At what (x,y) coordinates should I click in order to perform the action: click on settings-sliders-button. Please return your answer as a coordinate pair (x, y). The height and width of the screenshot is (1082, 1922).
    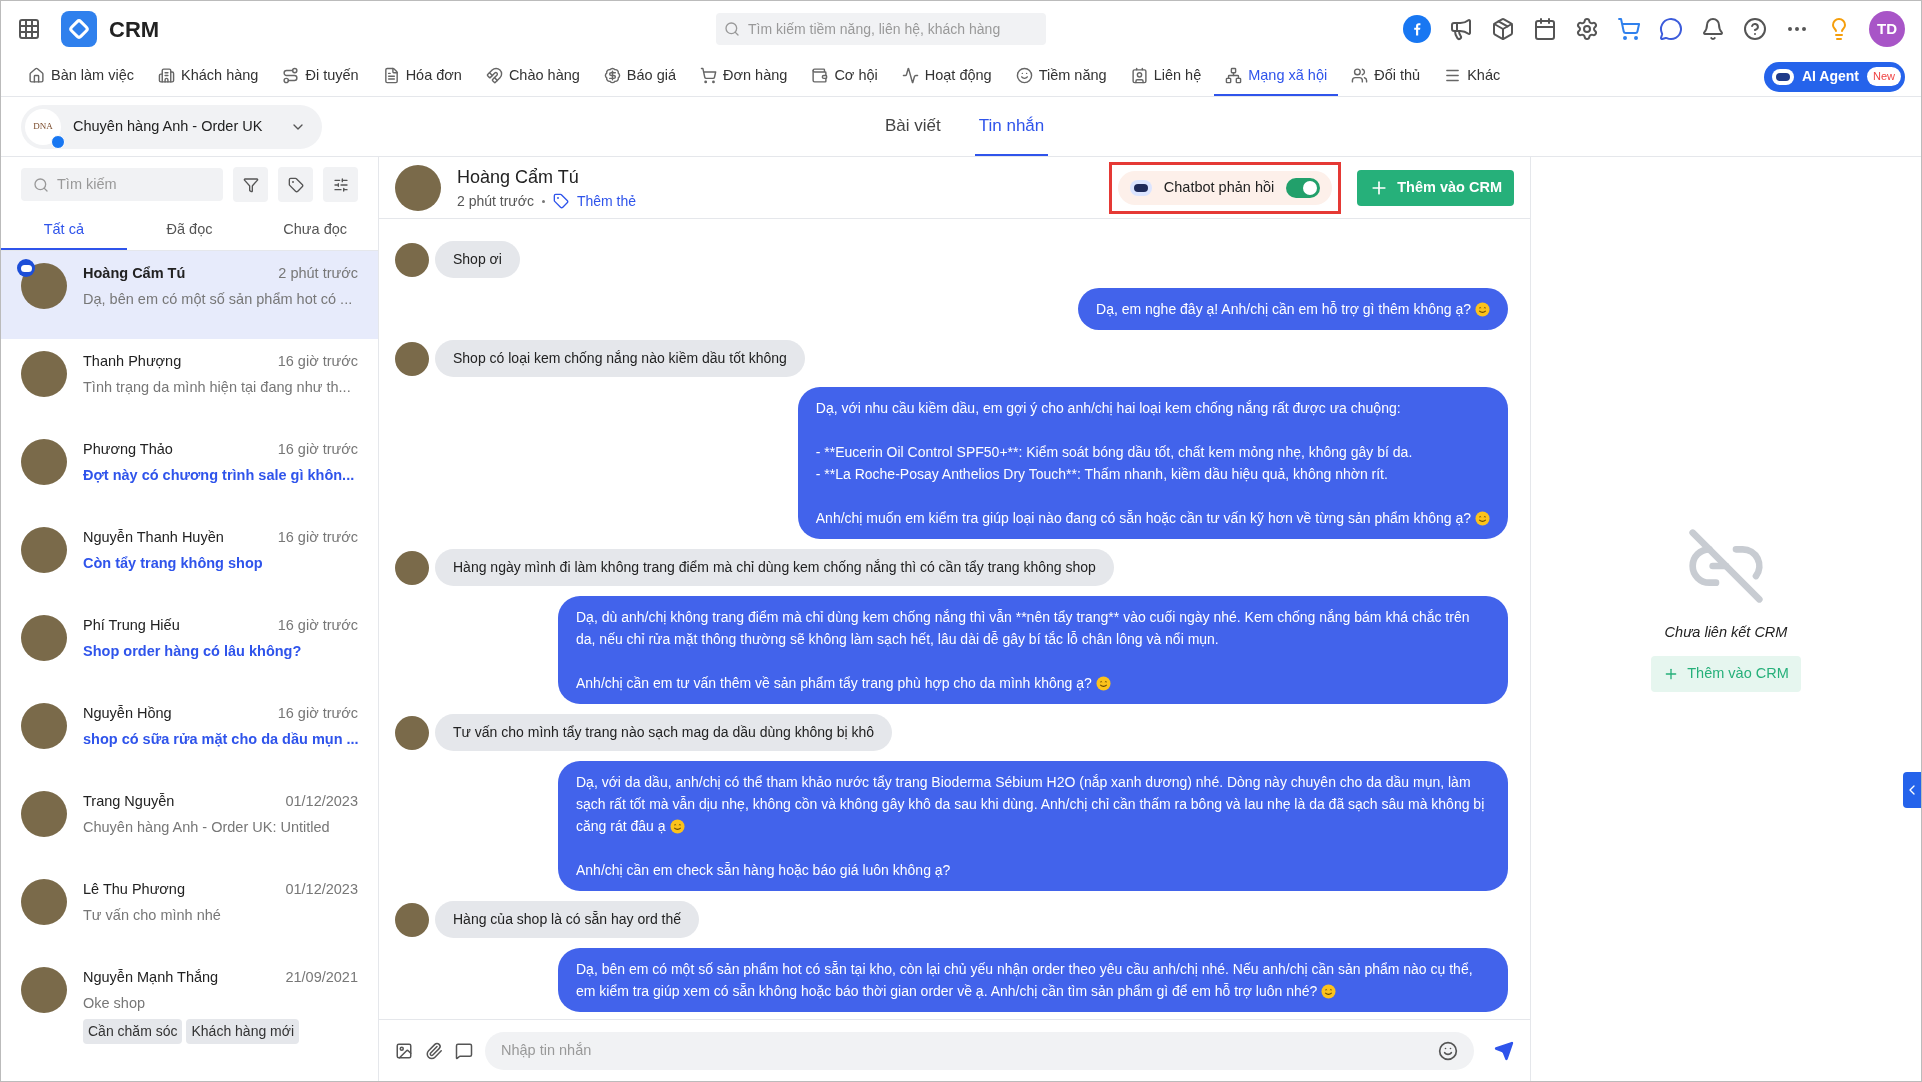
    Looking at the image, I should click on (340, 184).